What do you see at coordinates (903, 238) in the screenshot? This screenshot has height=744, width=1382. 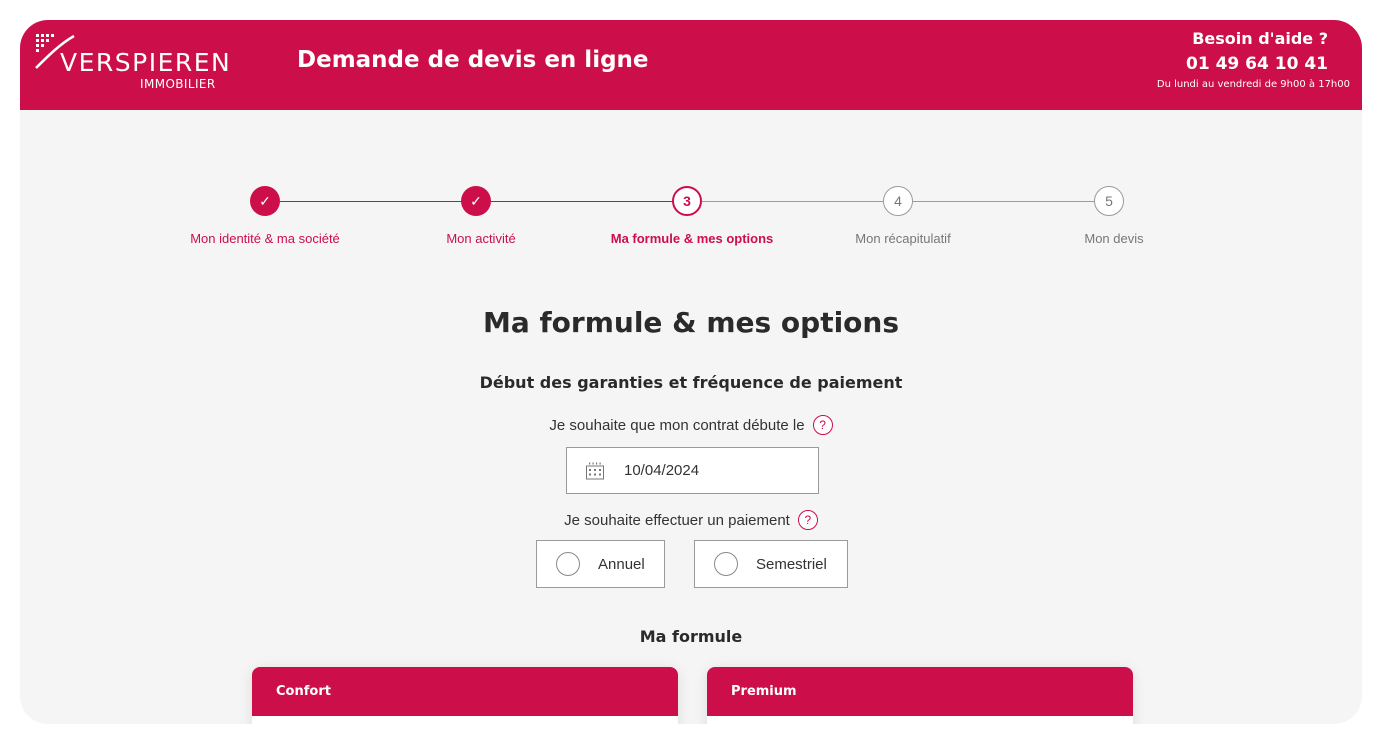 I see `step-4-label: Mon récapitulatif` at bounding box center [903, 238].